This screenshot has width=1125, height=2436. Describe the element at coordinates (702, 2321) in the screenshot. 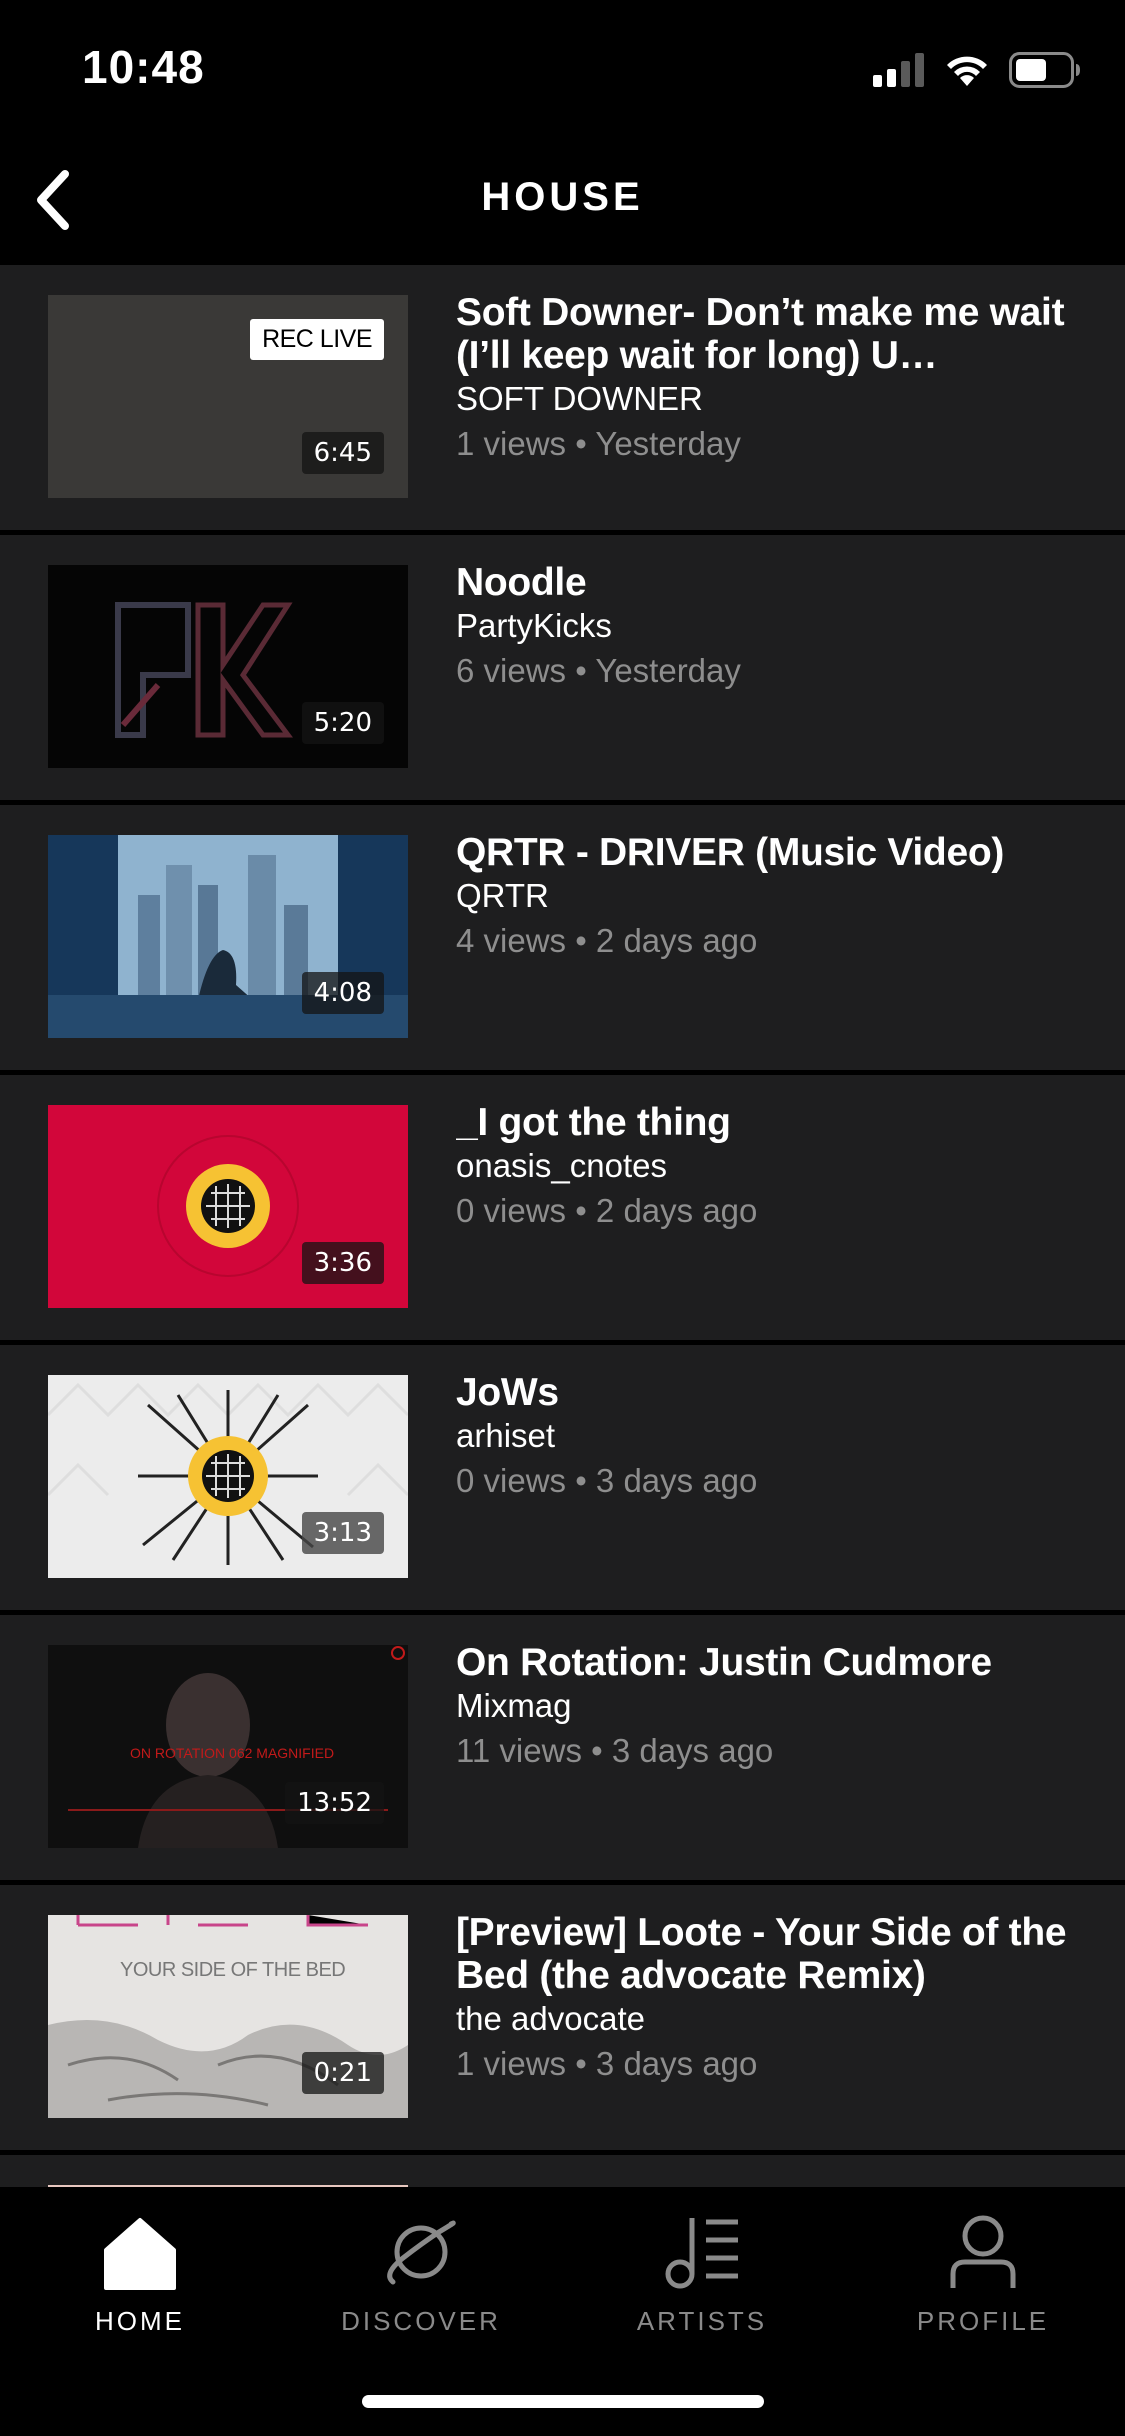

I see `tab-label: ARTISTS` at that location.